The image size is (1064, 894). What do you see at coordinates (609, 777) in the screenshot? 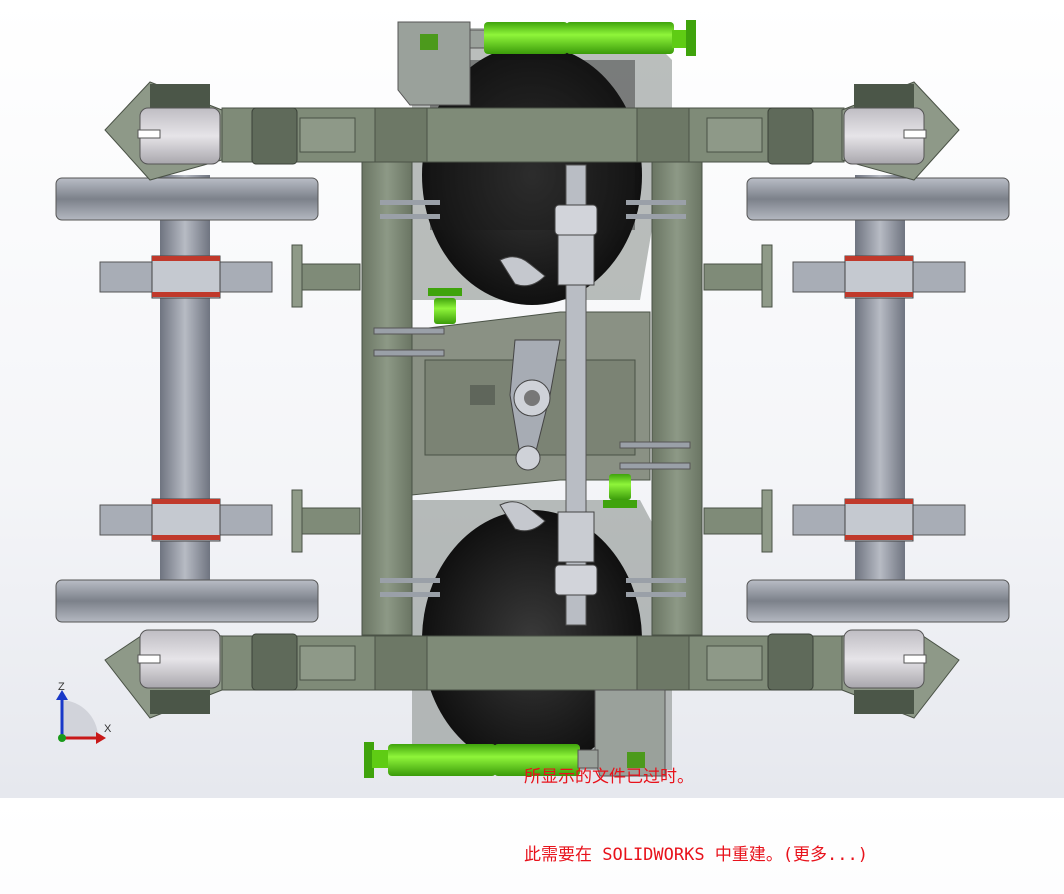
I see `rebuild-warning-line1: 所显示的文件已过时。` at bounding box center [609, 777].